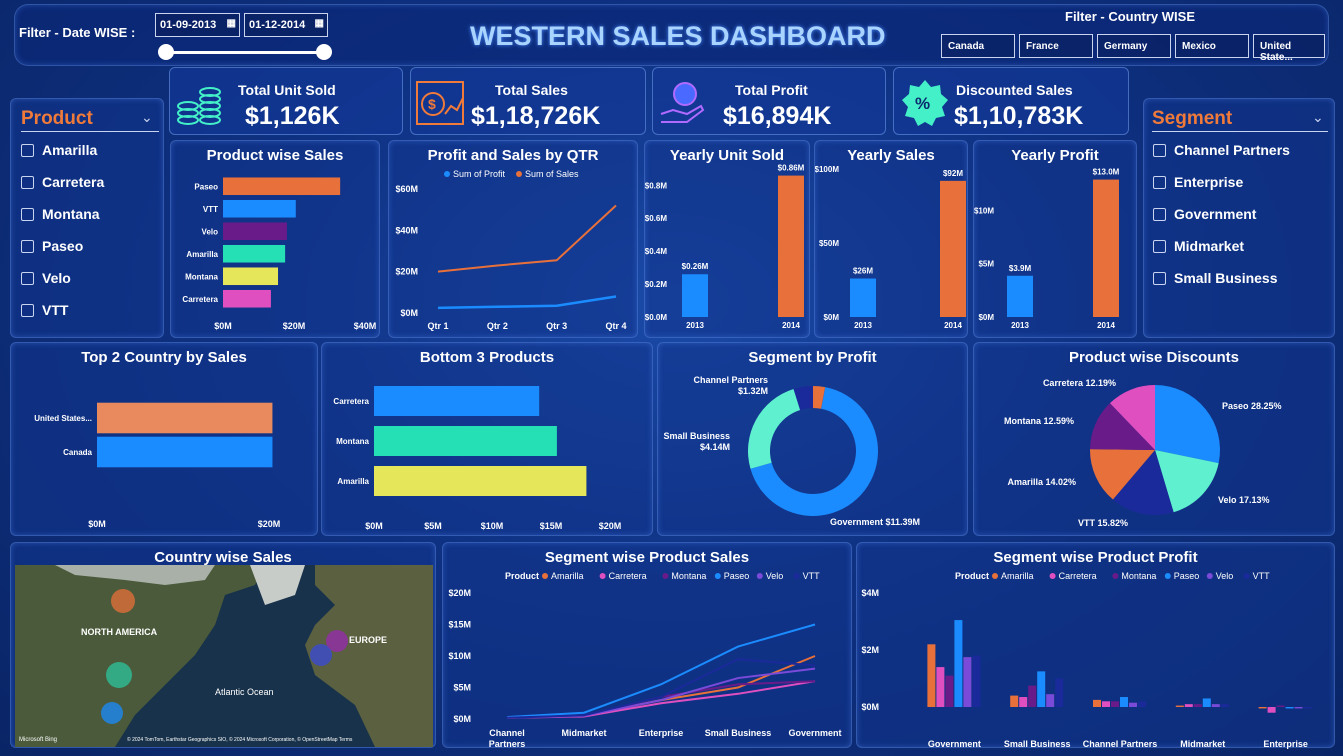  I want to click on product-option-montana: Montana, so click(62, 214).